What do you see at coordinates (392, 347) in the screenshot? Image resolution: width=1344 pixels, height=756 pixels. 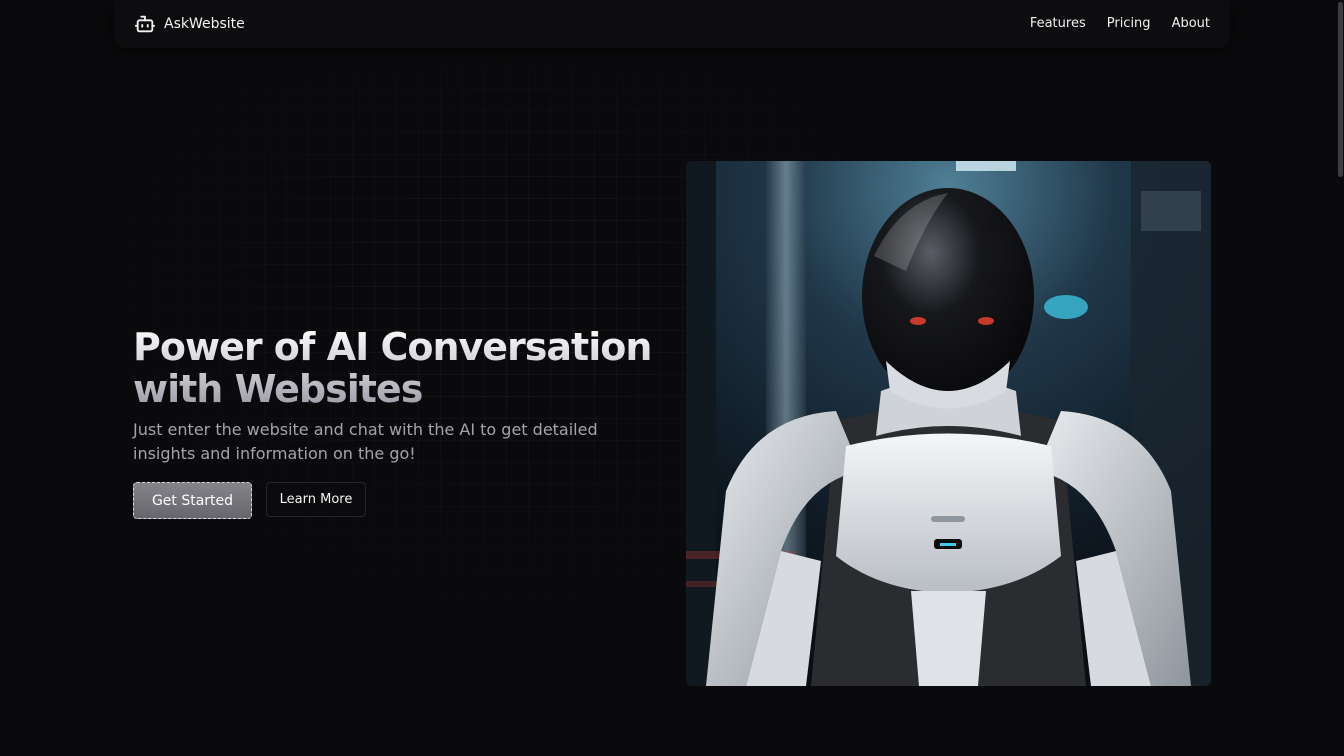 I see `hero-headline-line-1: Power of AI Conversation` at bounding box center [392, 347].